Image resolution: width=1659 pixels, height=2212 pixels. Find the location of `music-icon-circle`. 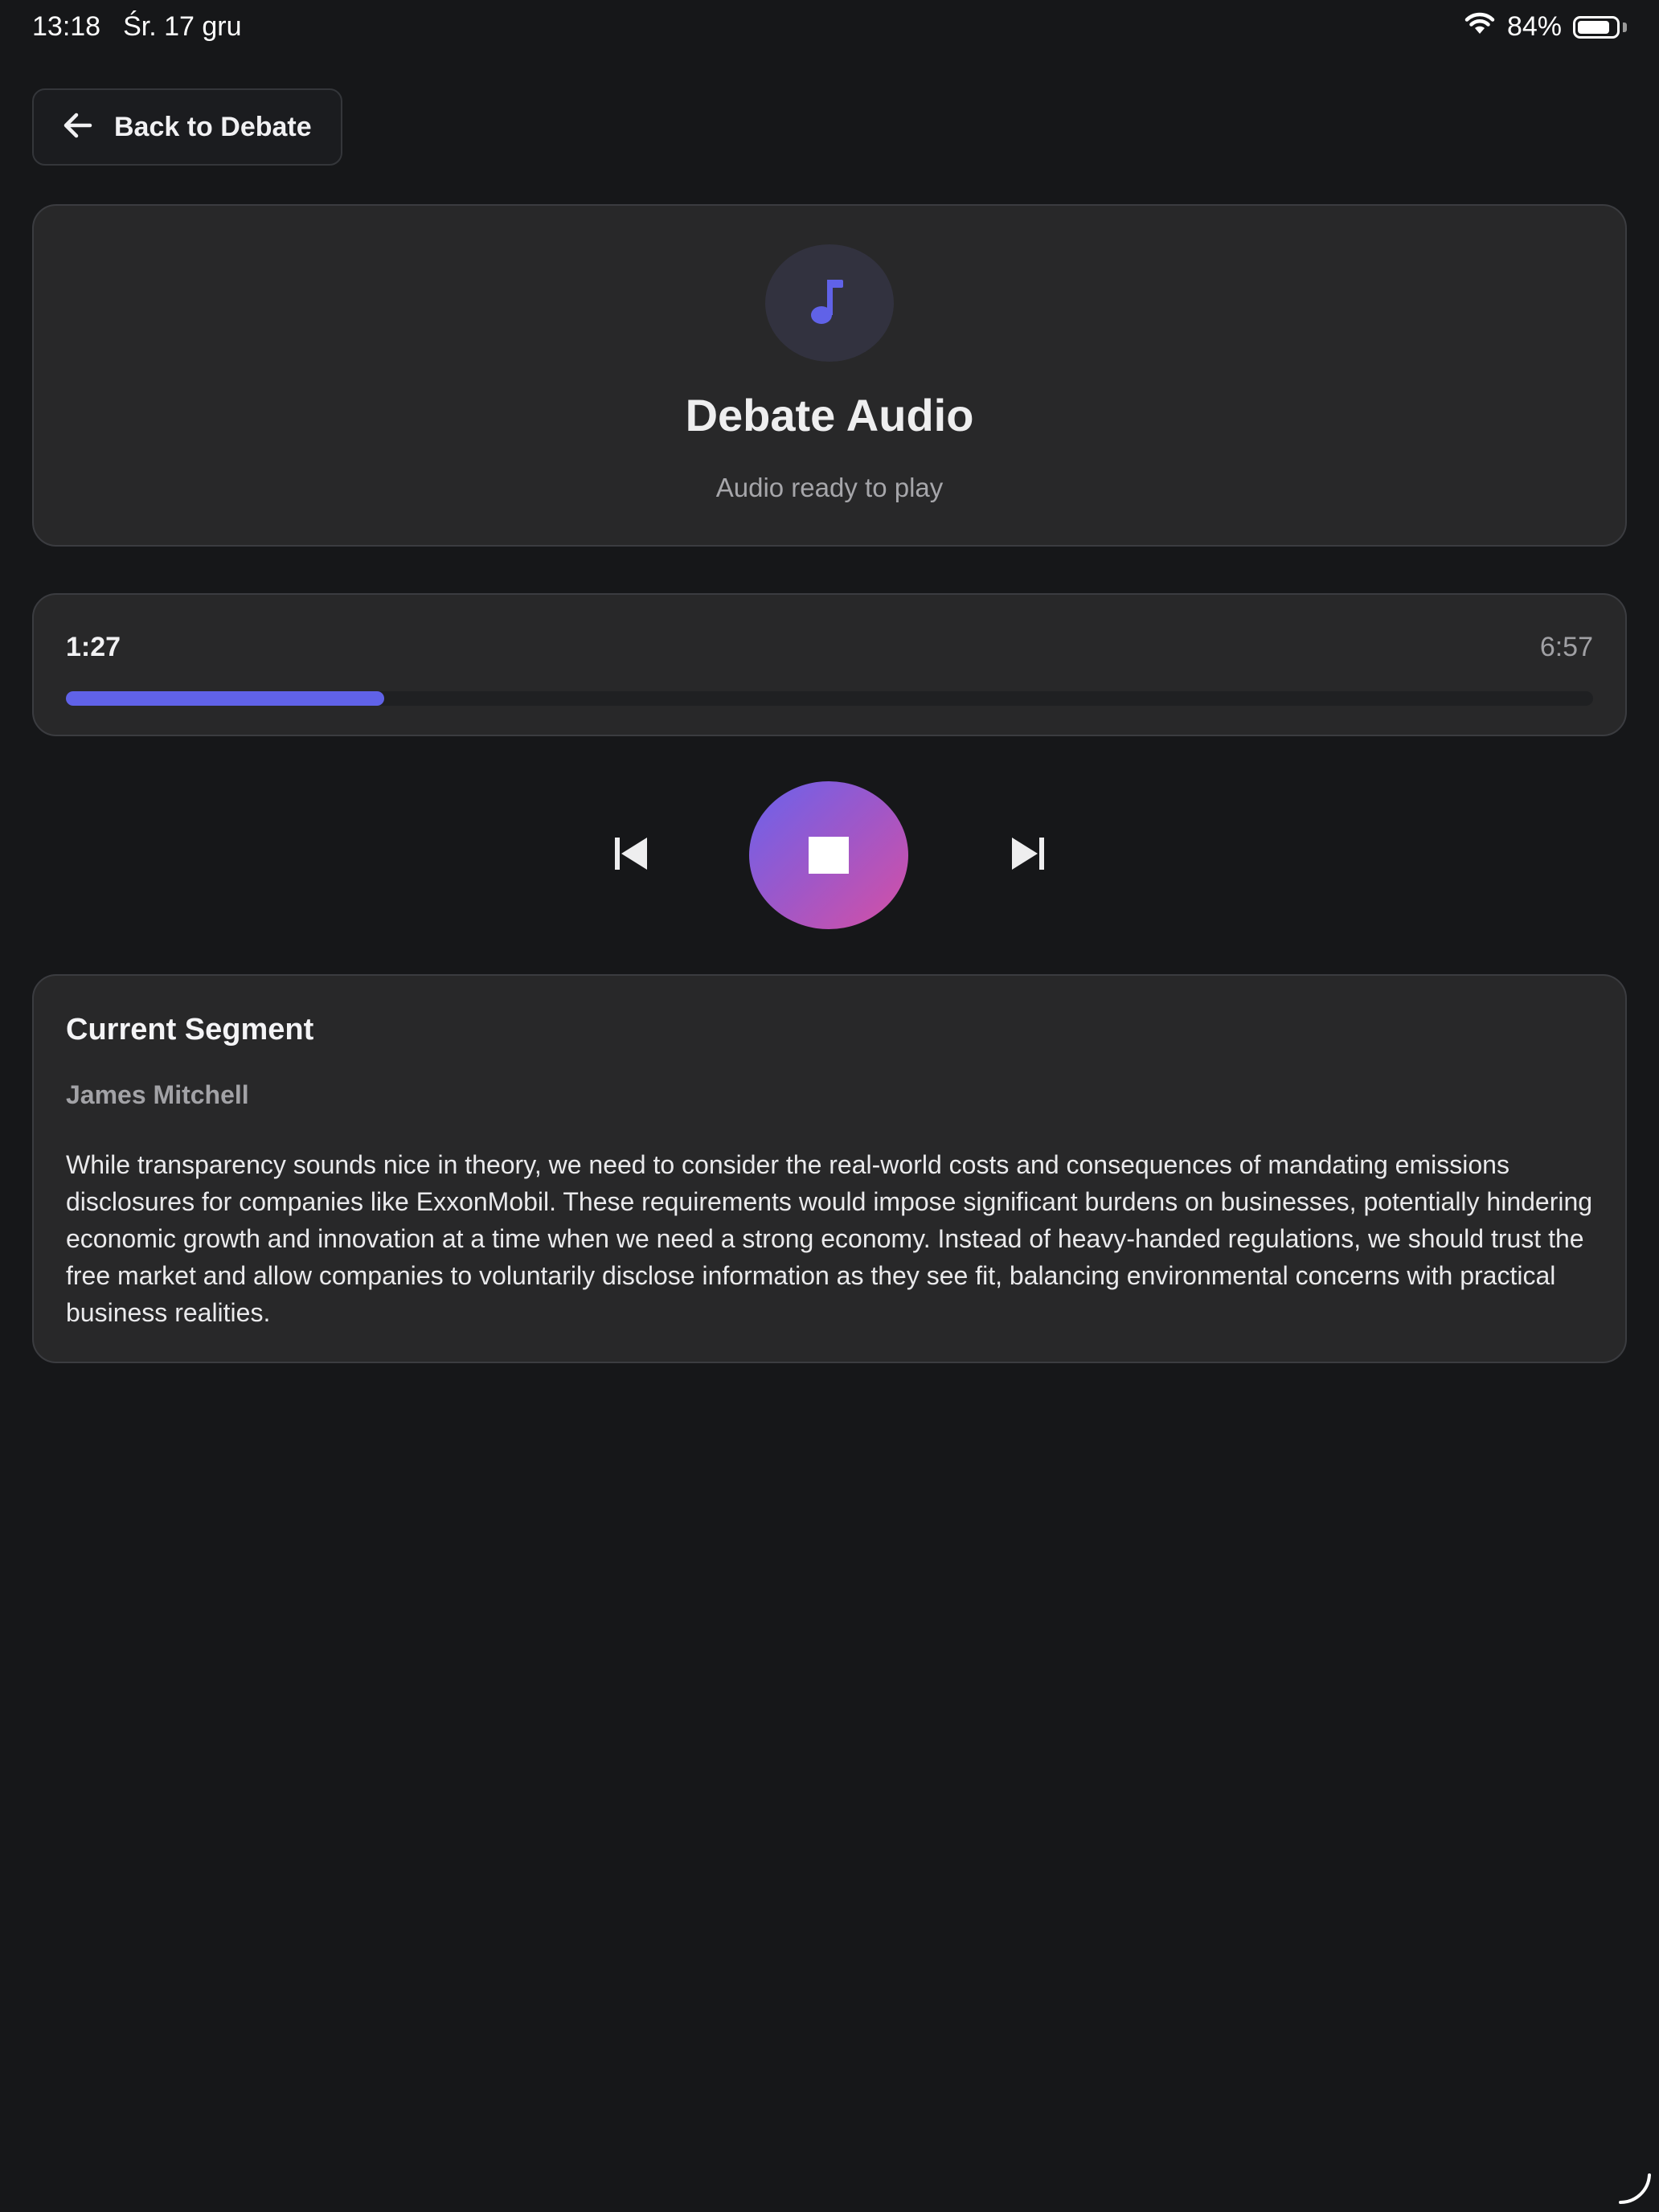

music-icon-circle is located at coordinates (829, 303).